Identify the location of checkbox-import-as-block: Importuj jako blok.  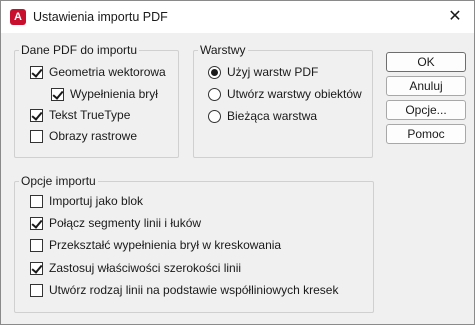
(86, 201).